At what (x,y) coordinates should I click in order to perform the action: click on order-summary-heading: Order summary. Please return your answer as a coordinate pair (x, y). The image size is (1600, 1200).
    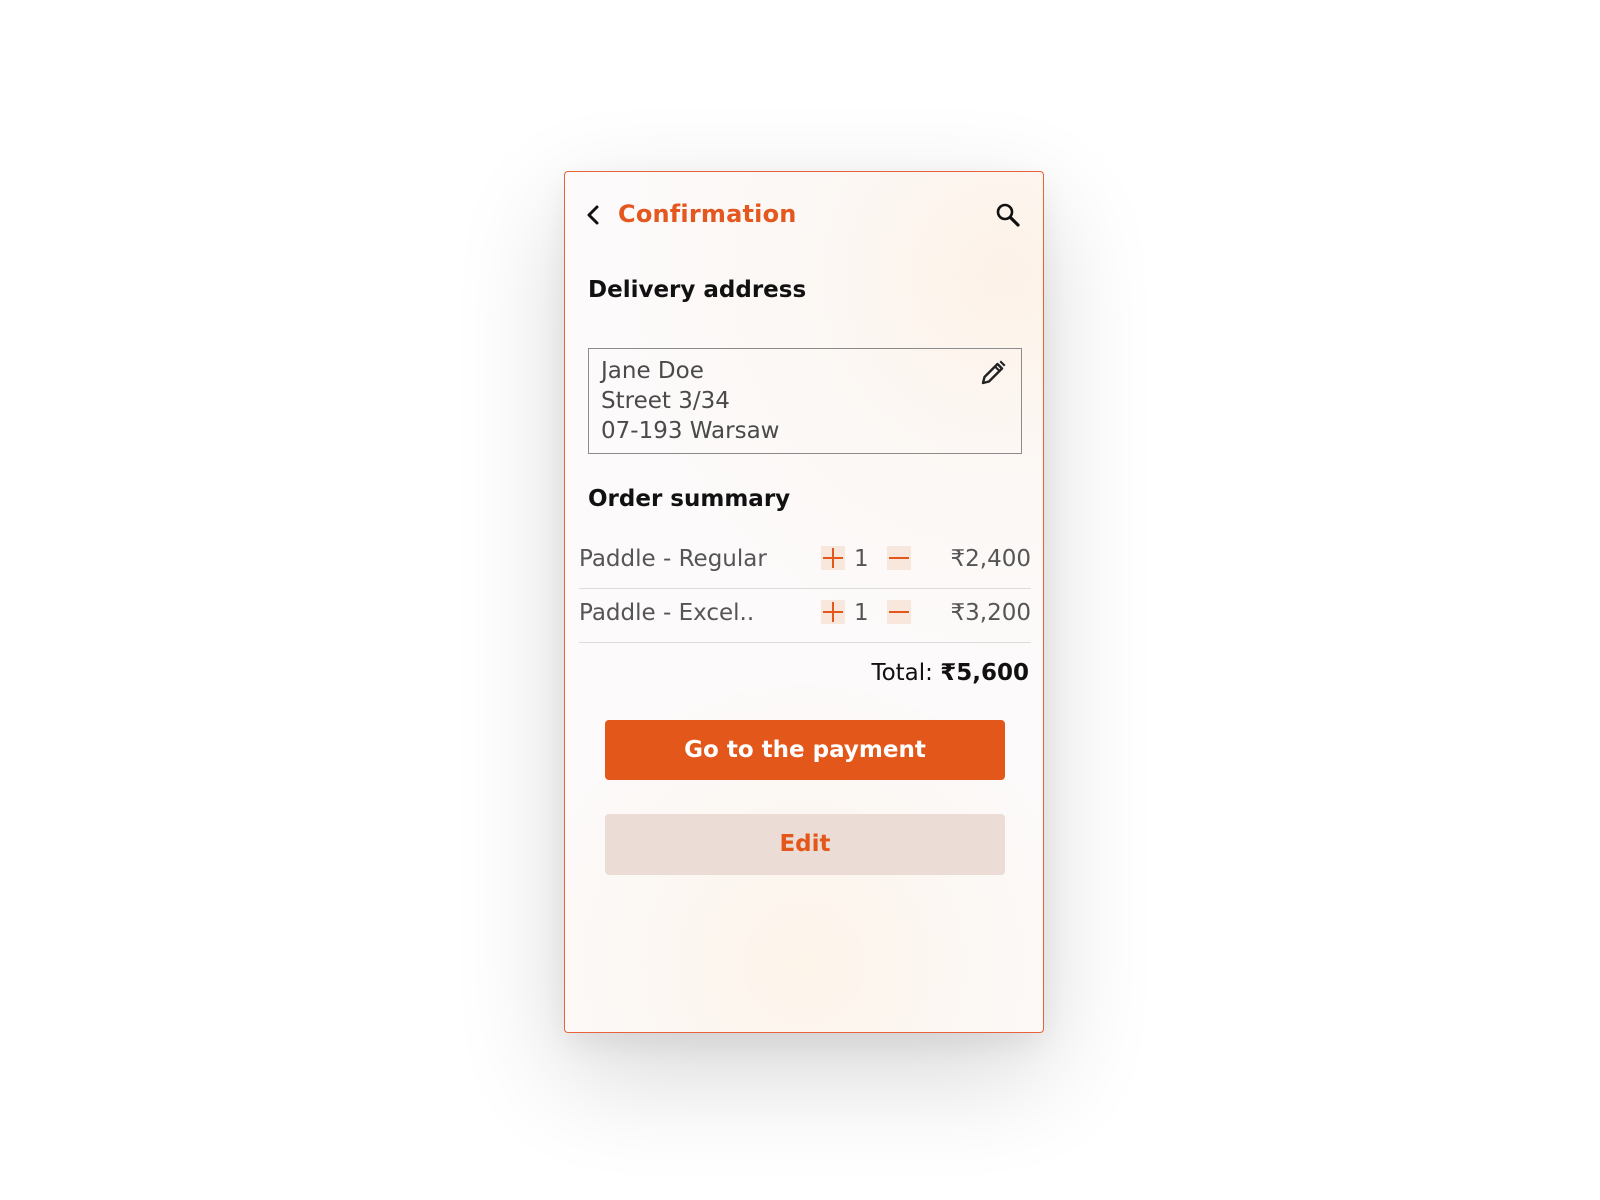
    Looking at the image, I should click on (689, 499).